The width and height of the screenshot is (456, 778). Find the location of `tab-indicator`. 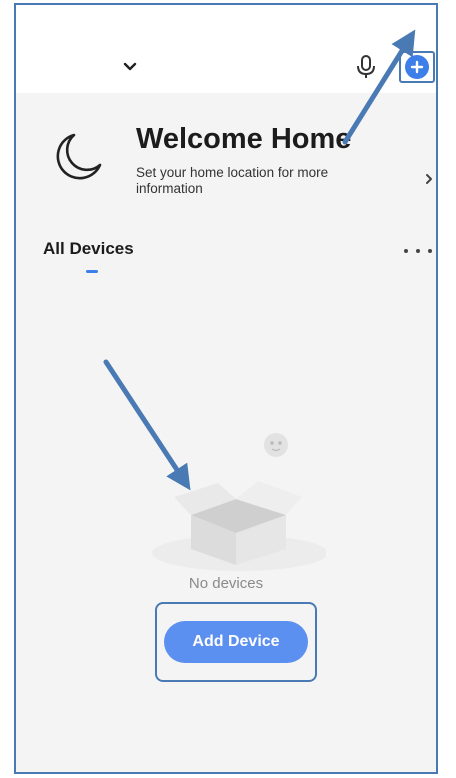

tab-indicator is located at coordinates (92, 271).